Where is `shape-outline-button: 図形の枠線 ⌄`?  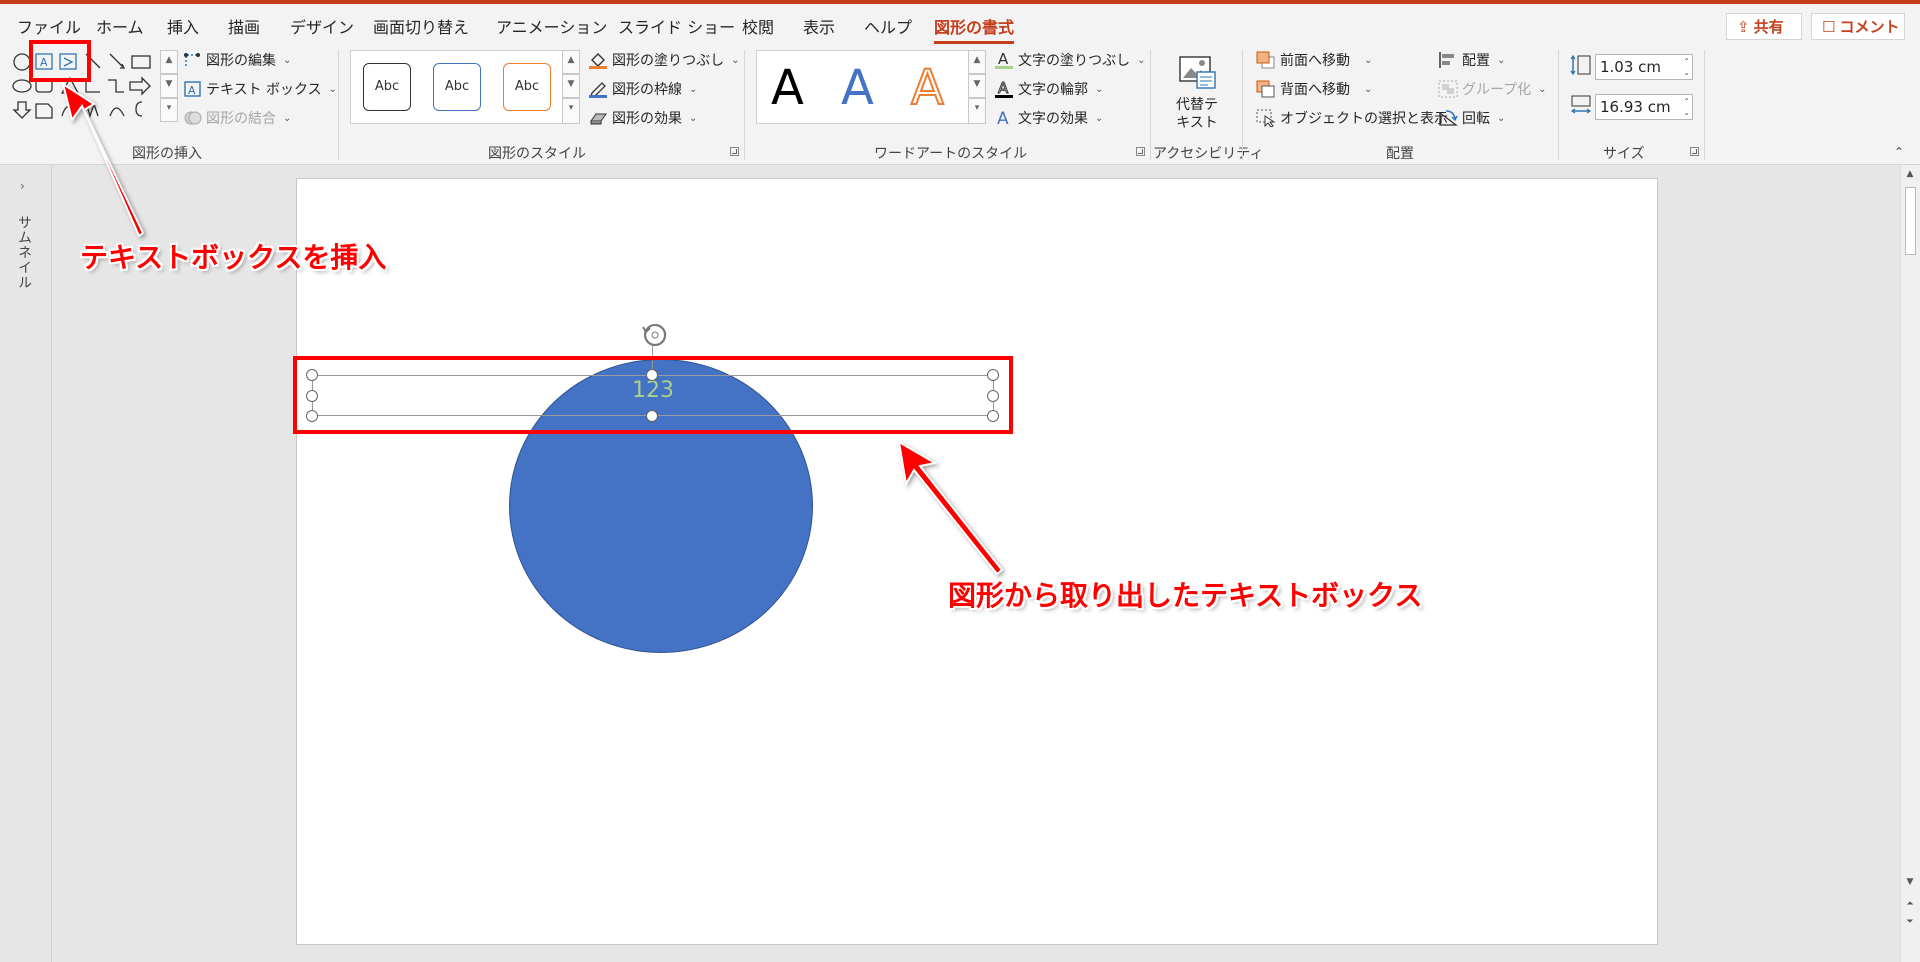 shape-outline-button: 図形の枠線 ⌄ is located at coordinates (642, 89).